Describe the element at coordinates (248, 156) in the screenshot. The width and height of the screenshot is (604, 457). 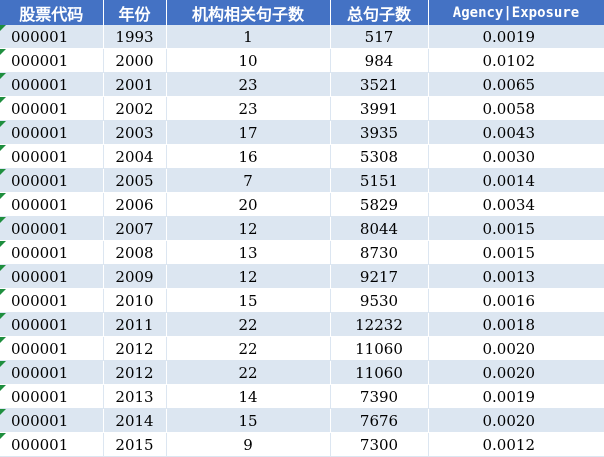
I see `agency-count-cell: 16` at that location.